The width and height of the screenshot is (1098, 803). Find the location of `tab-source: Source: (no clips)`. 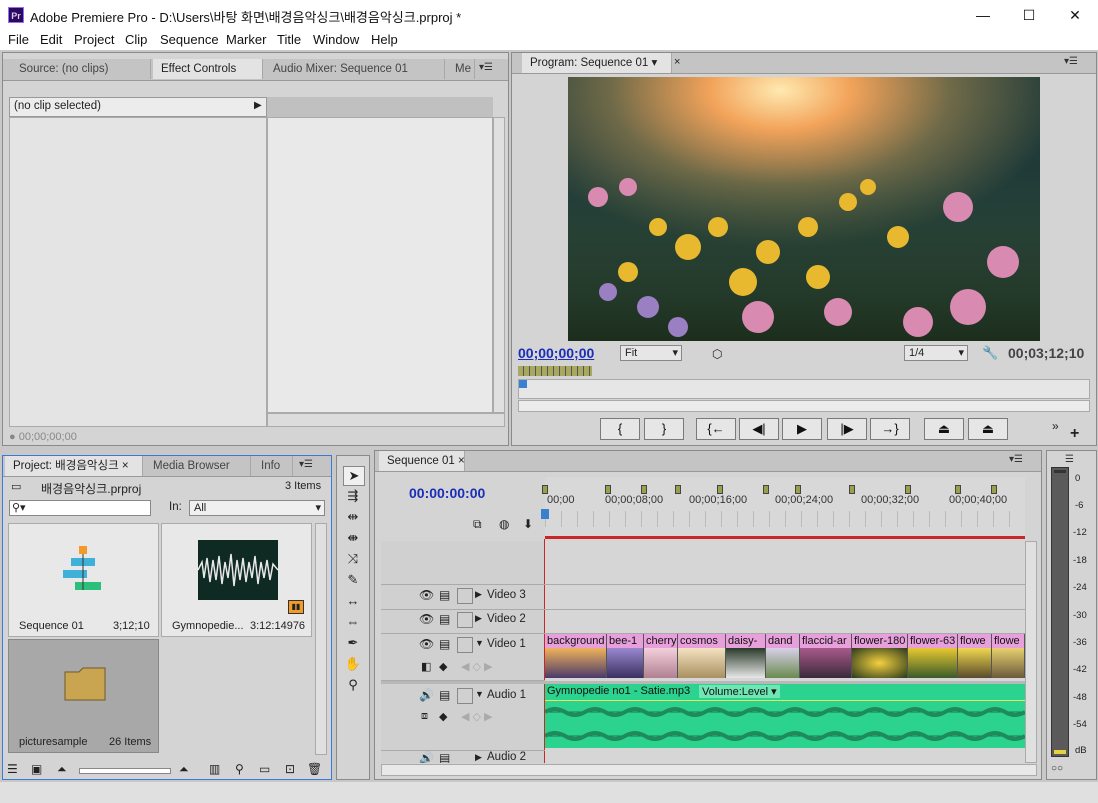

tab-source: Source: (no clips) is located at coordinates (81, 69).